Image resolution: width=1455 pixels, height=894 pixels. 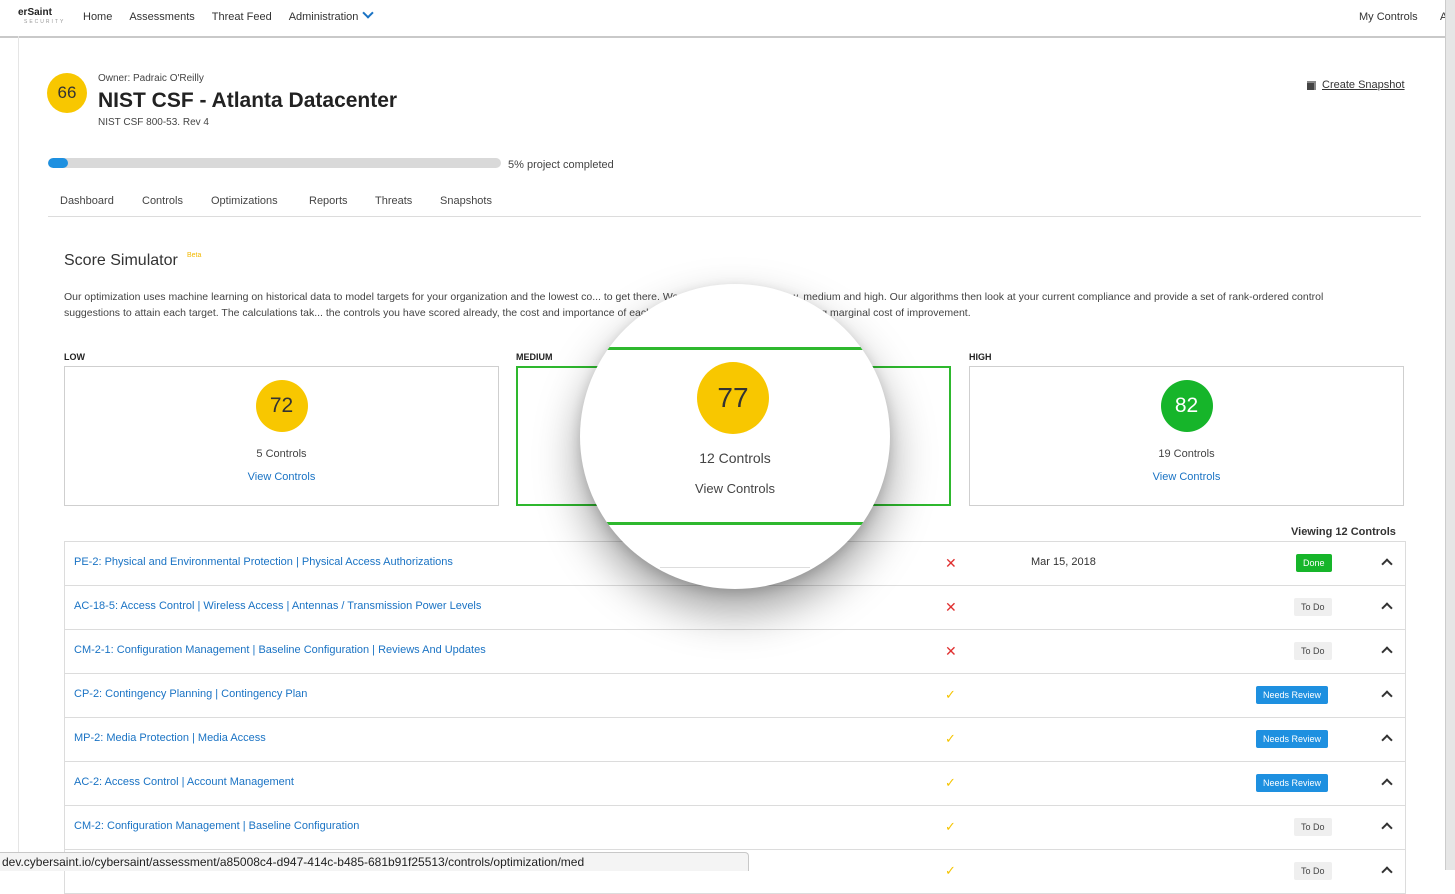 What do you see at coordinates (1388, 17) in the screenshot?
I see `nav-my-controls: My Controls` at bounding box center [1388, 17].